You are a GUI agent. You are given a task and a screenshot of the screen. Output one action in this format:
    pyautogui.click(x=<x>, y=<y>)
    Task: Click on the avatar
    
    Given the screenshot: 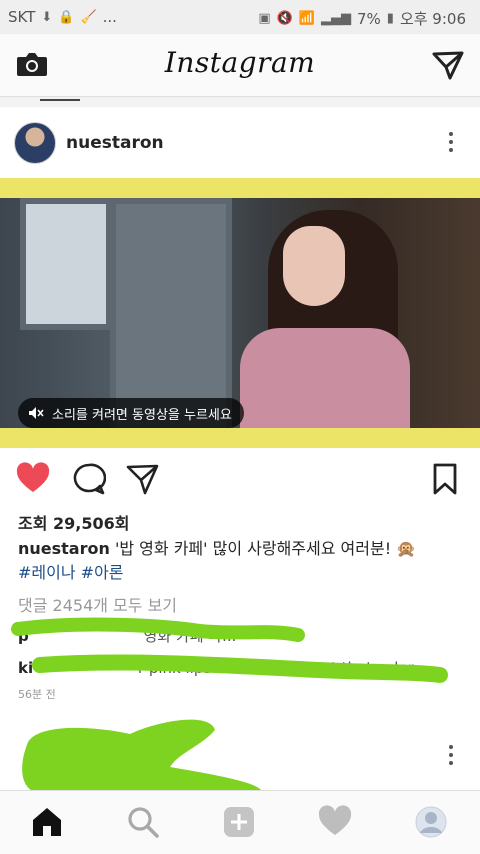 What is the action you would take?
    pyautogui.click(x=35, y=143)
    